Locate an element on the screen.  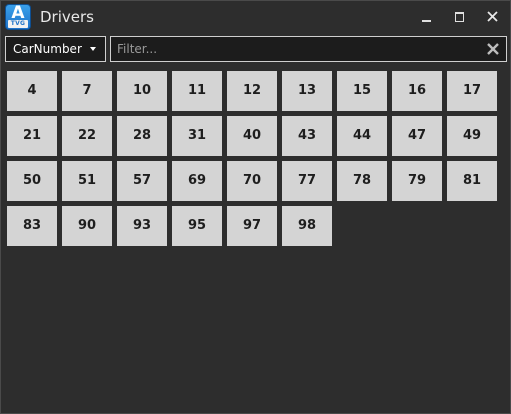
driver-tile: 12 is located at coordinates (252, 91).